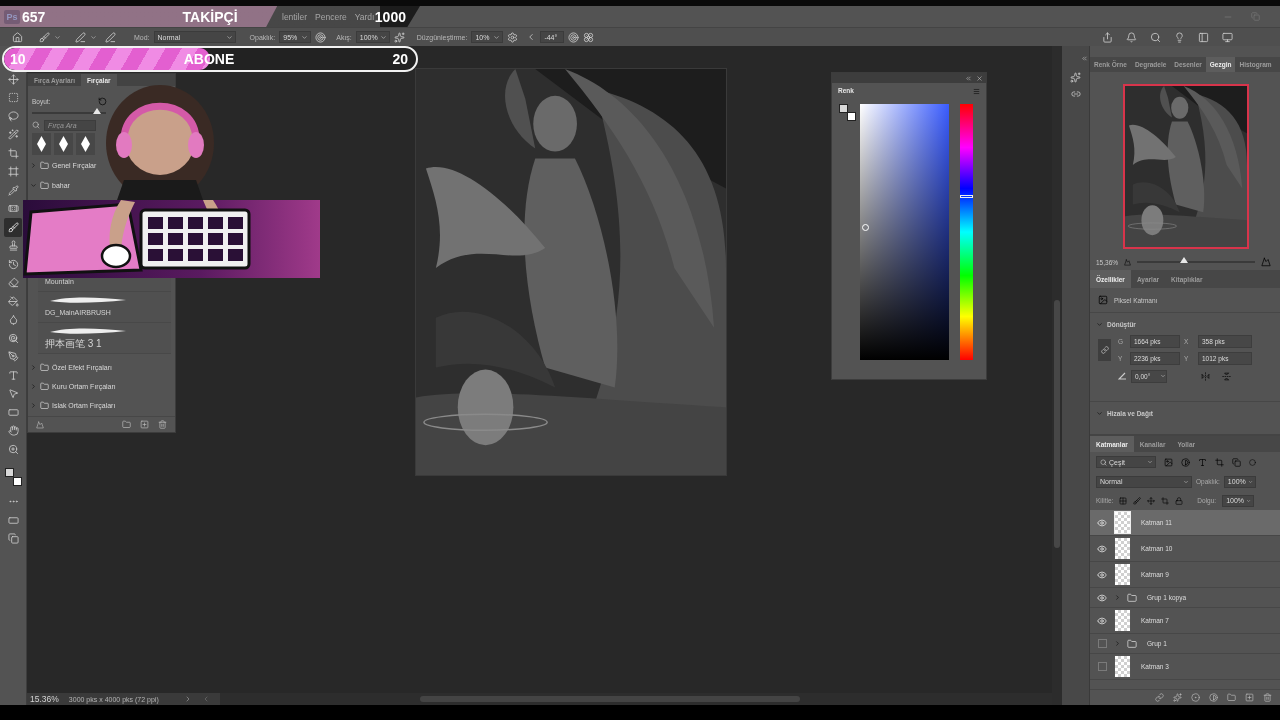  What do you see at coordinates (12, 16) in the screenshot?
I see `app-logo: Ps` at bounding box center [12, 16].